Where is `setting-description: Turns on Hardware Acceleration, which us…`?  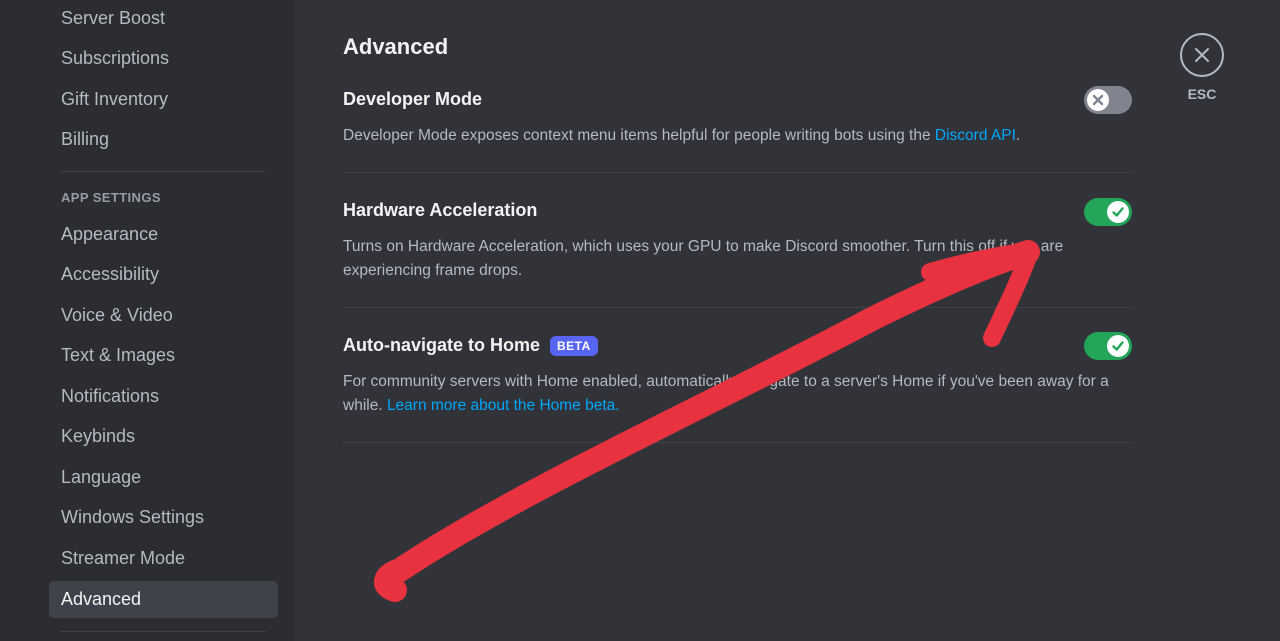
setting-description: Turns on Hardware Acceleration, which us… is located at coordinates (703, 258).